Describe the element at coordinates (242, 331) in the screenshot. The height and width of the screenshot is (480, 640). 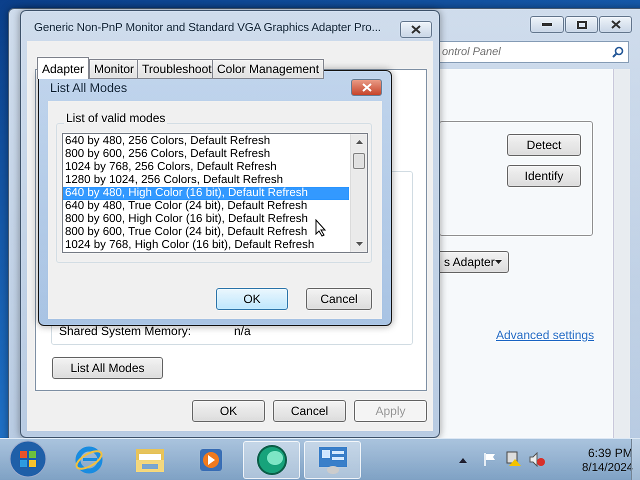
I see `memory-value: n/a` at that location.